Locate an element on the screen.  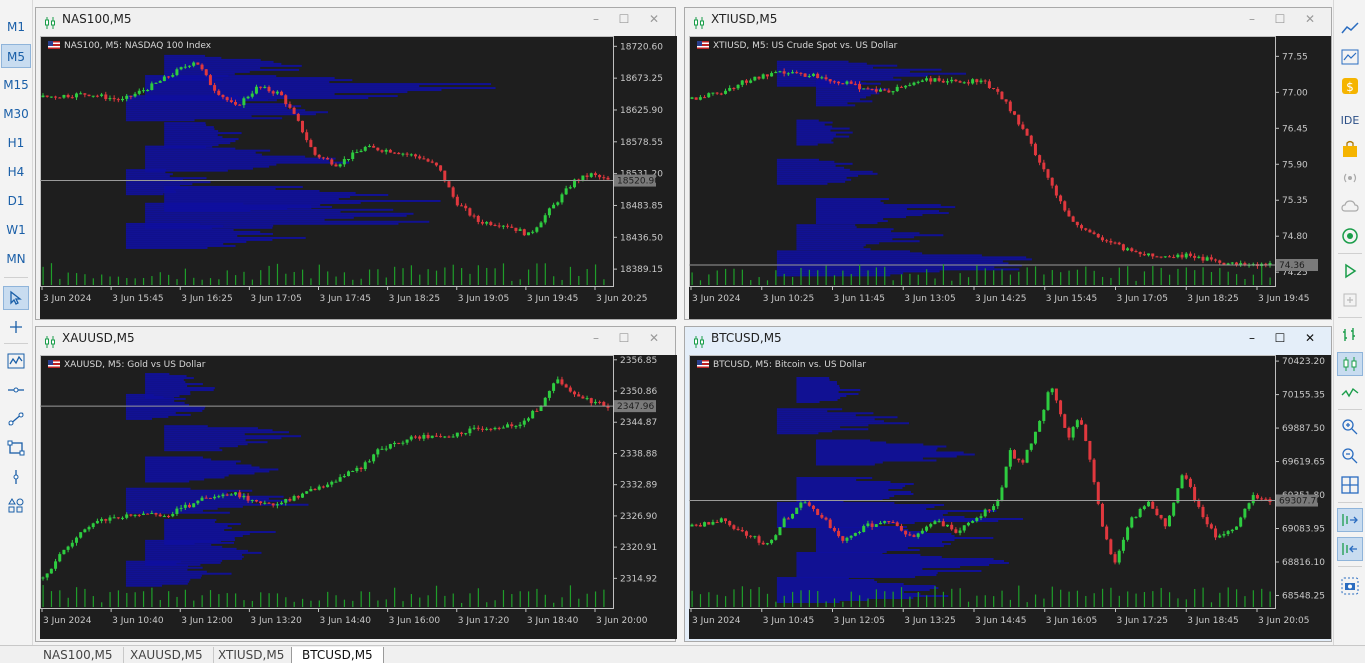
left-toolbar: M1 M5 M15 M30 H1 H4 D1 W1 MN is located at coordinates (16, 322).